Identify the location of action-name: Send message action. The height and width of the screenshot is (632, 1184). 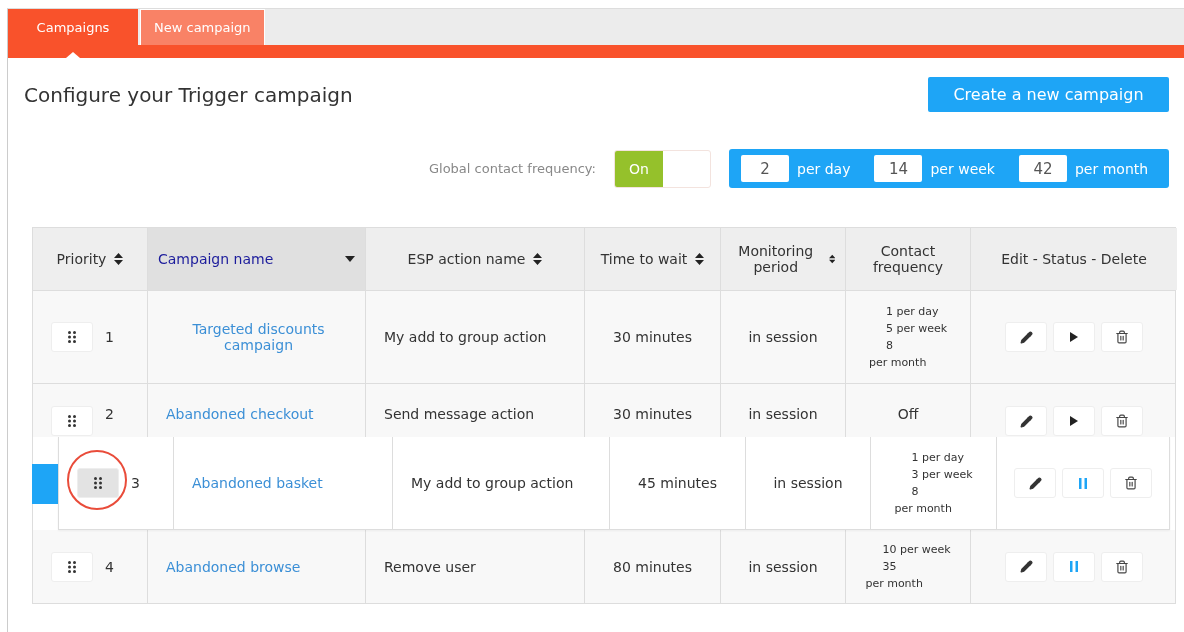
(459, 414).